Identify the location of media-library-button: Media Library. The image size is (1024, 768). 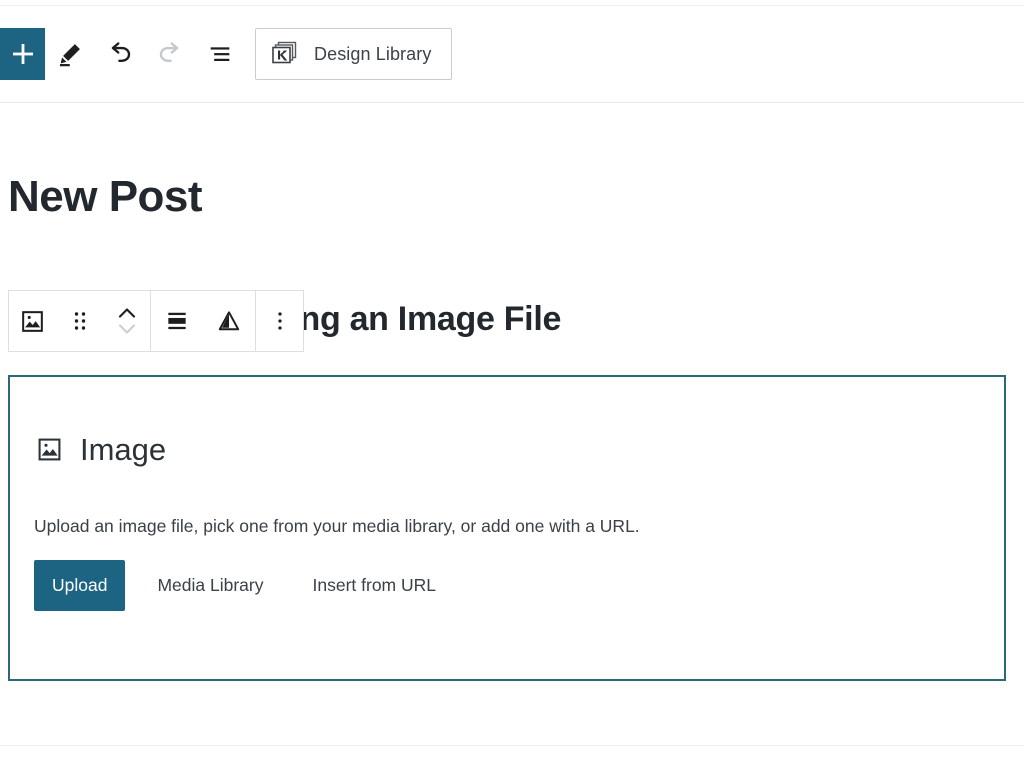
(210, 585).